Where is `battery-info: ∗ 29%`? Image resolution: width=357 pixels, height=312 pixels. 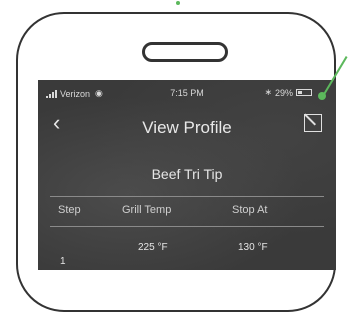
battery-info: ∗ 29% is located at coordinates (288, 92).